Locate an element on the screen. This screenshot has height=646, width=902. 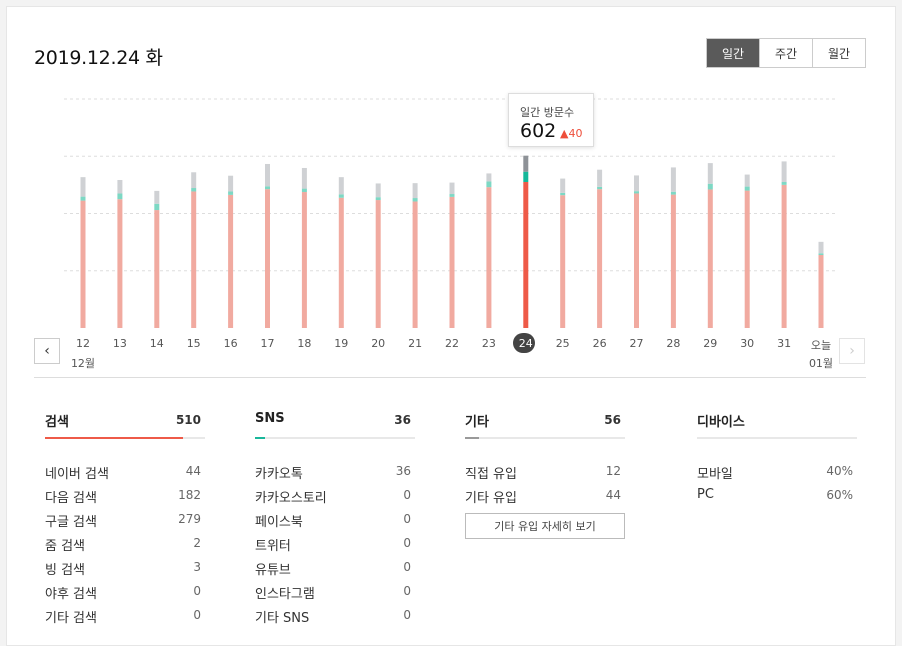
row-label: 네이버 검색 is located at coordinates (77, 474).